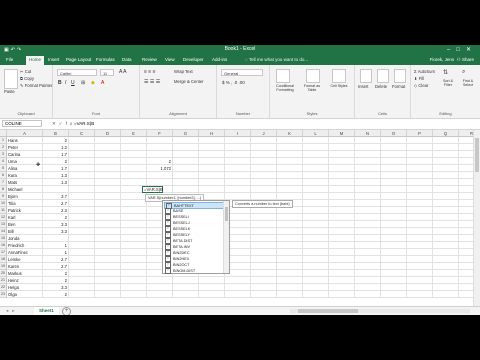 The image size is (480, 360). What do you see at coordinates (238, 133) in the screenshot?
I see `column-header: I` at bounding box center [238, 133].